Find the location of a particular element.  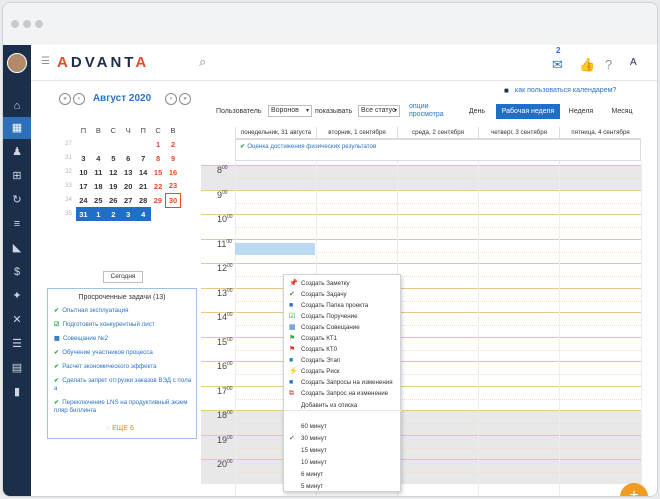

calendar-help-link: как пользоваться календарем? is located at coordinates (565, 90).